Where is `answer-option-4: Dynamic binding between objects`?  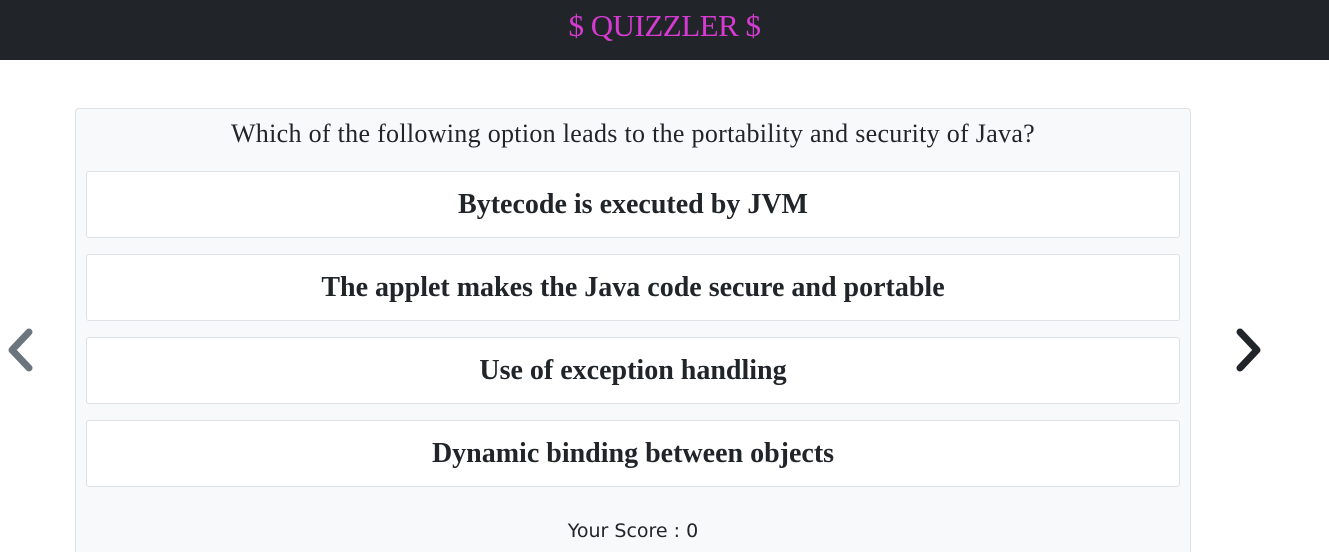 answer-option-4: Dynamic binding between objects is located at coordinates (633, 453).